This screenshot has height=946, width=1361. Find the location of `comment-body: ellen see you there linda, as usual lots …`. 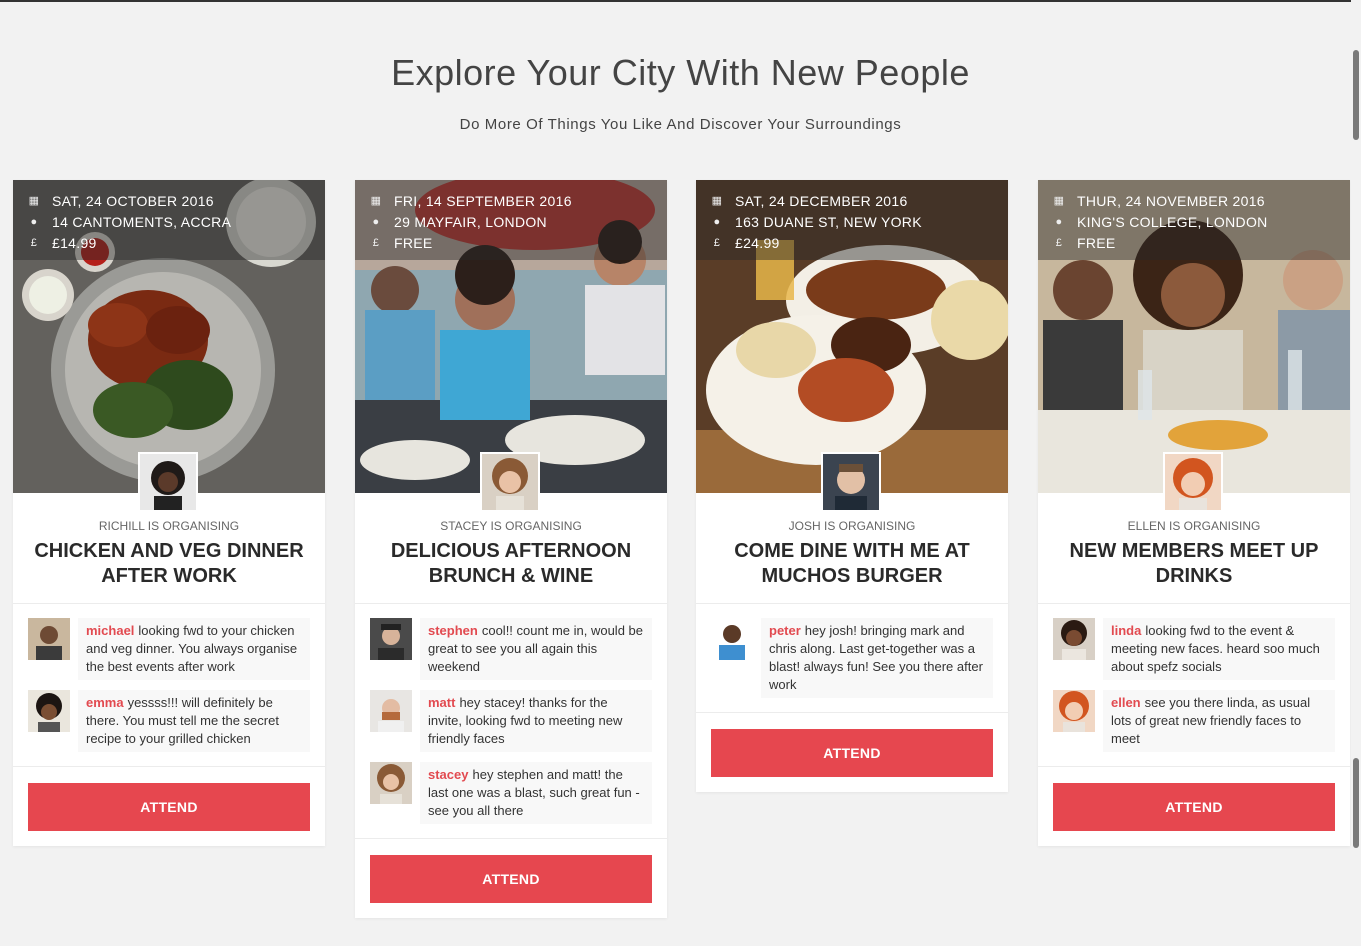

comment-body: ellen see you there linda, as usual lots … is located at coordinates (1219, 721).